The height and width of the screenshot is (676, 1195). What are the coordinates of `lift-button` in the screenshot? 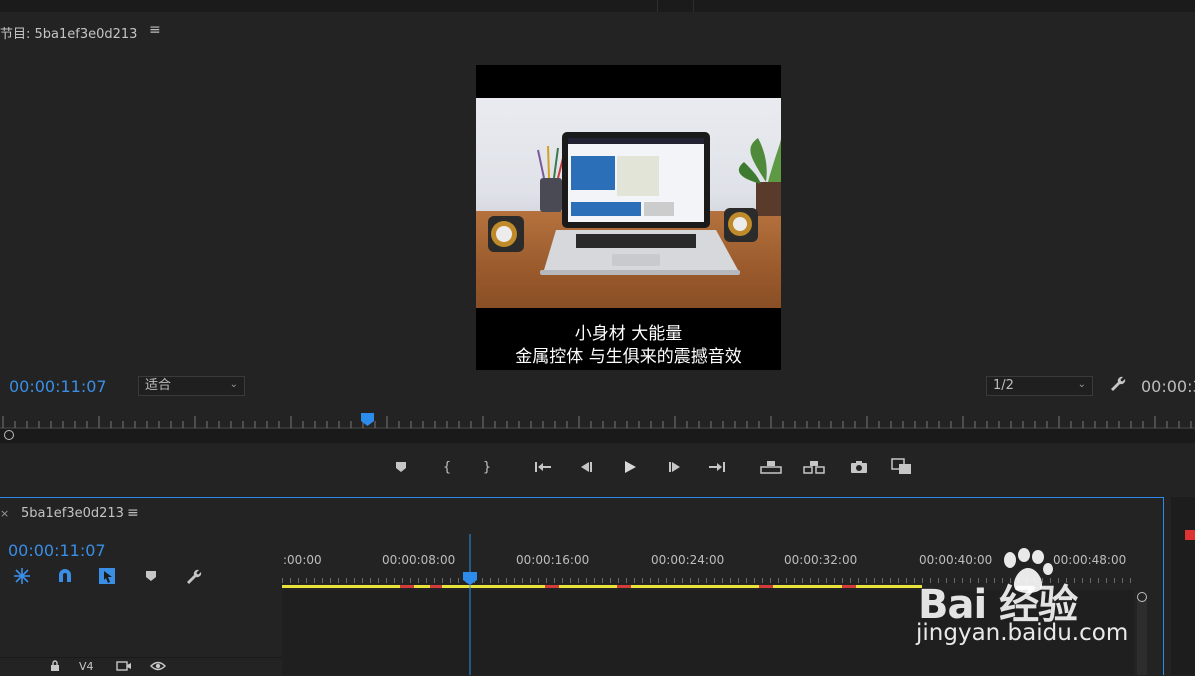 It's located at (771, 467).